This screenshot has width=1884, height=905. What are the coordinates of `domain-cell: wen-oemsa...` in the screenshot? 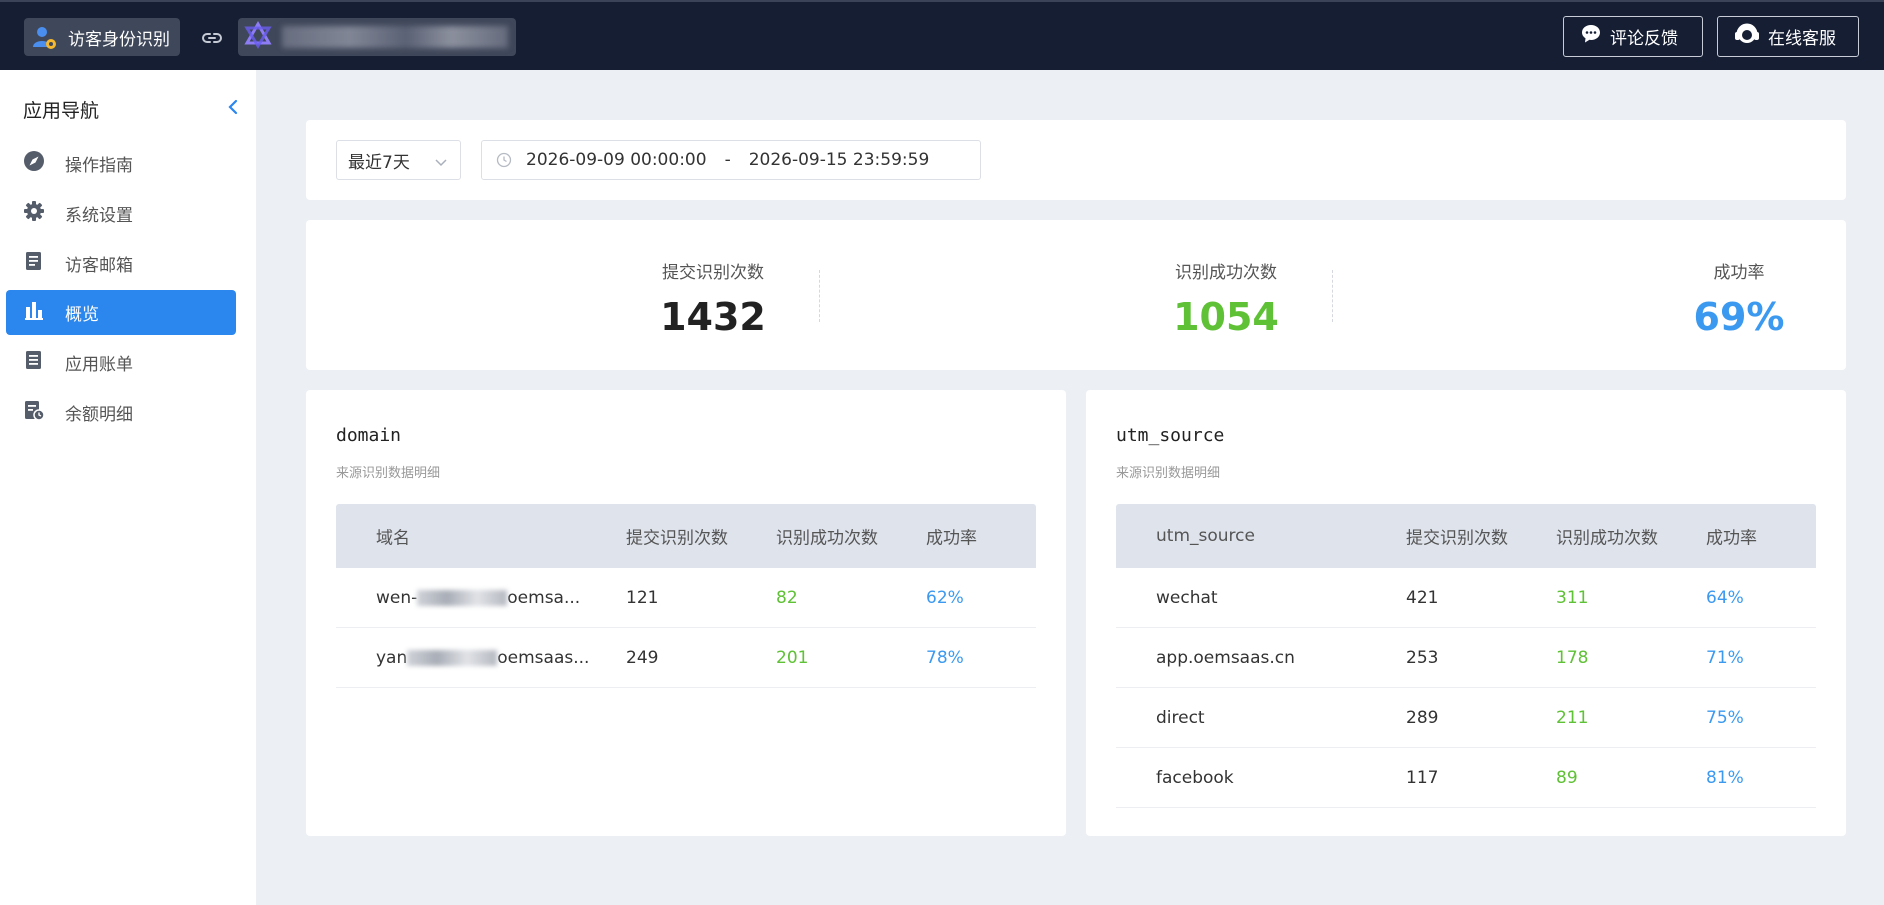 It's located at (478, 598).